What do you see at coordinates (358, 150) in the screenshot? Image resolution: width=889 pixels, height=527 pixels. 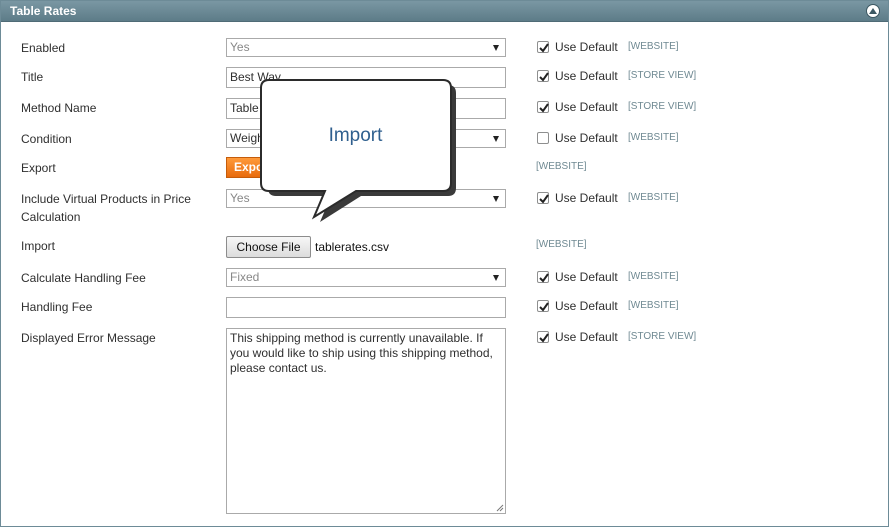 I see `import-callout-bubble` at bounding box center [358, 150].